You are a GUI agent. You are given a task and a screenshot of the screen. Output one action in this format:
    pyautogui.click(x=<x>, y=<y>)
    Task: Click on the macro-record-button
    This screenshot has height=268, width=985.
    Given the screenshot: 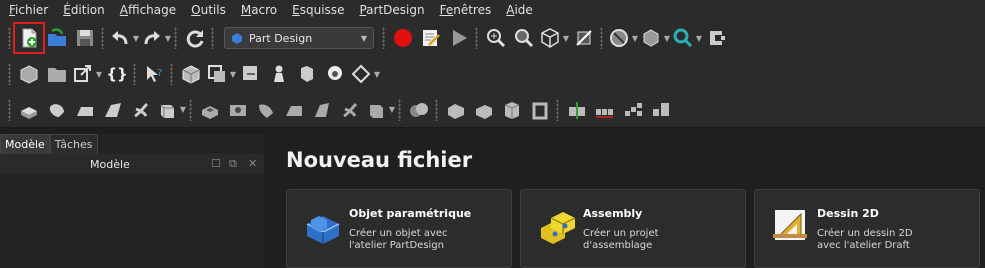 What is the action you would take?
    pyautogui.click(x=403, y=38)
    